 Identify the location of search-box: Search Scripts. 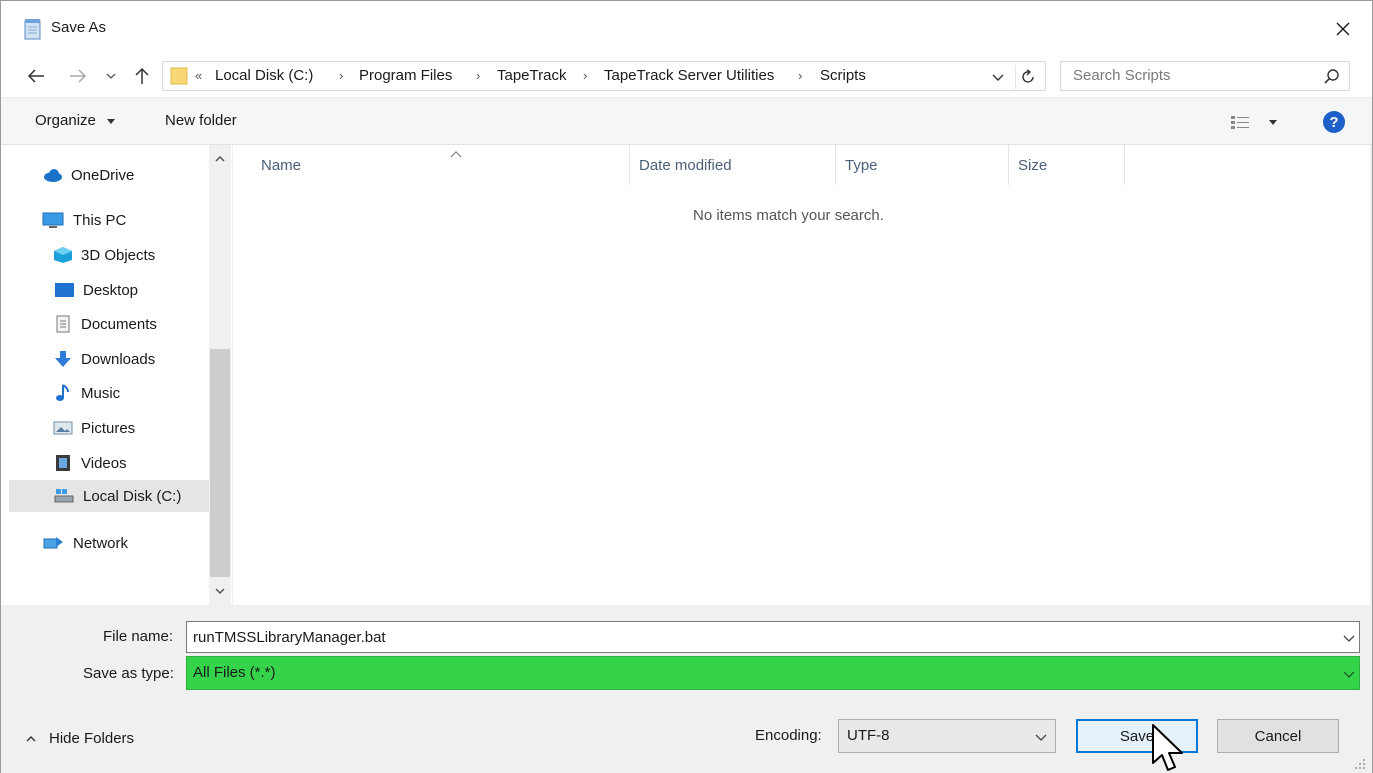
(1205, 76).